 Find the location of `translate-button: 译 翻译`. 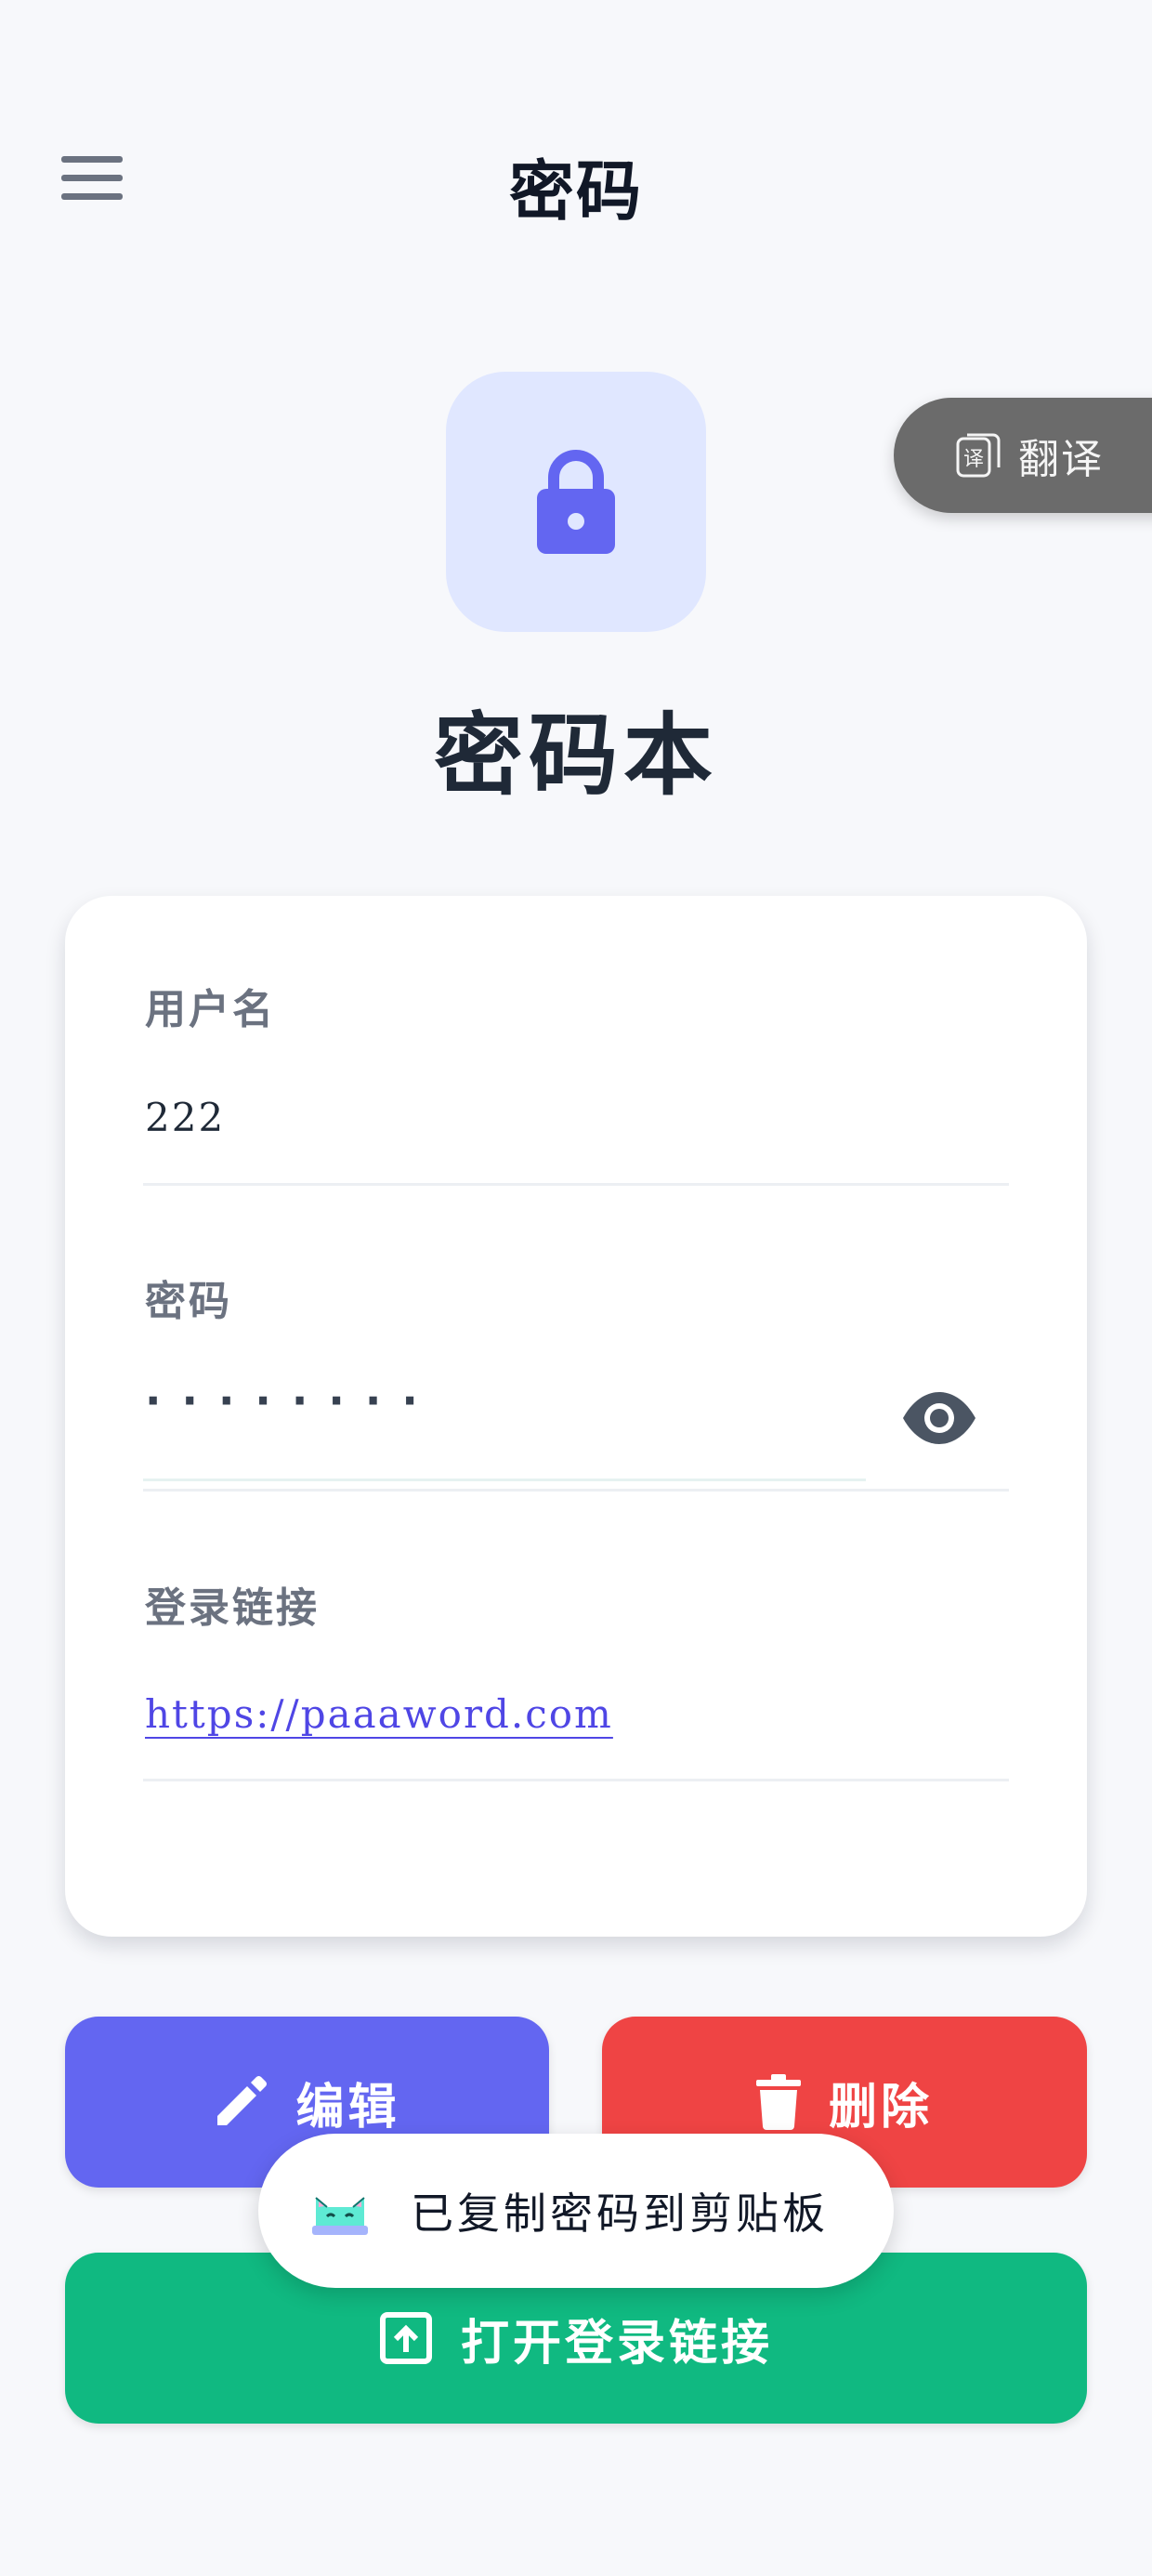

translate-button: 译 翻译 is located at coordinates (1023, 455).